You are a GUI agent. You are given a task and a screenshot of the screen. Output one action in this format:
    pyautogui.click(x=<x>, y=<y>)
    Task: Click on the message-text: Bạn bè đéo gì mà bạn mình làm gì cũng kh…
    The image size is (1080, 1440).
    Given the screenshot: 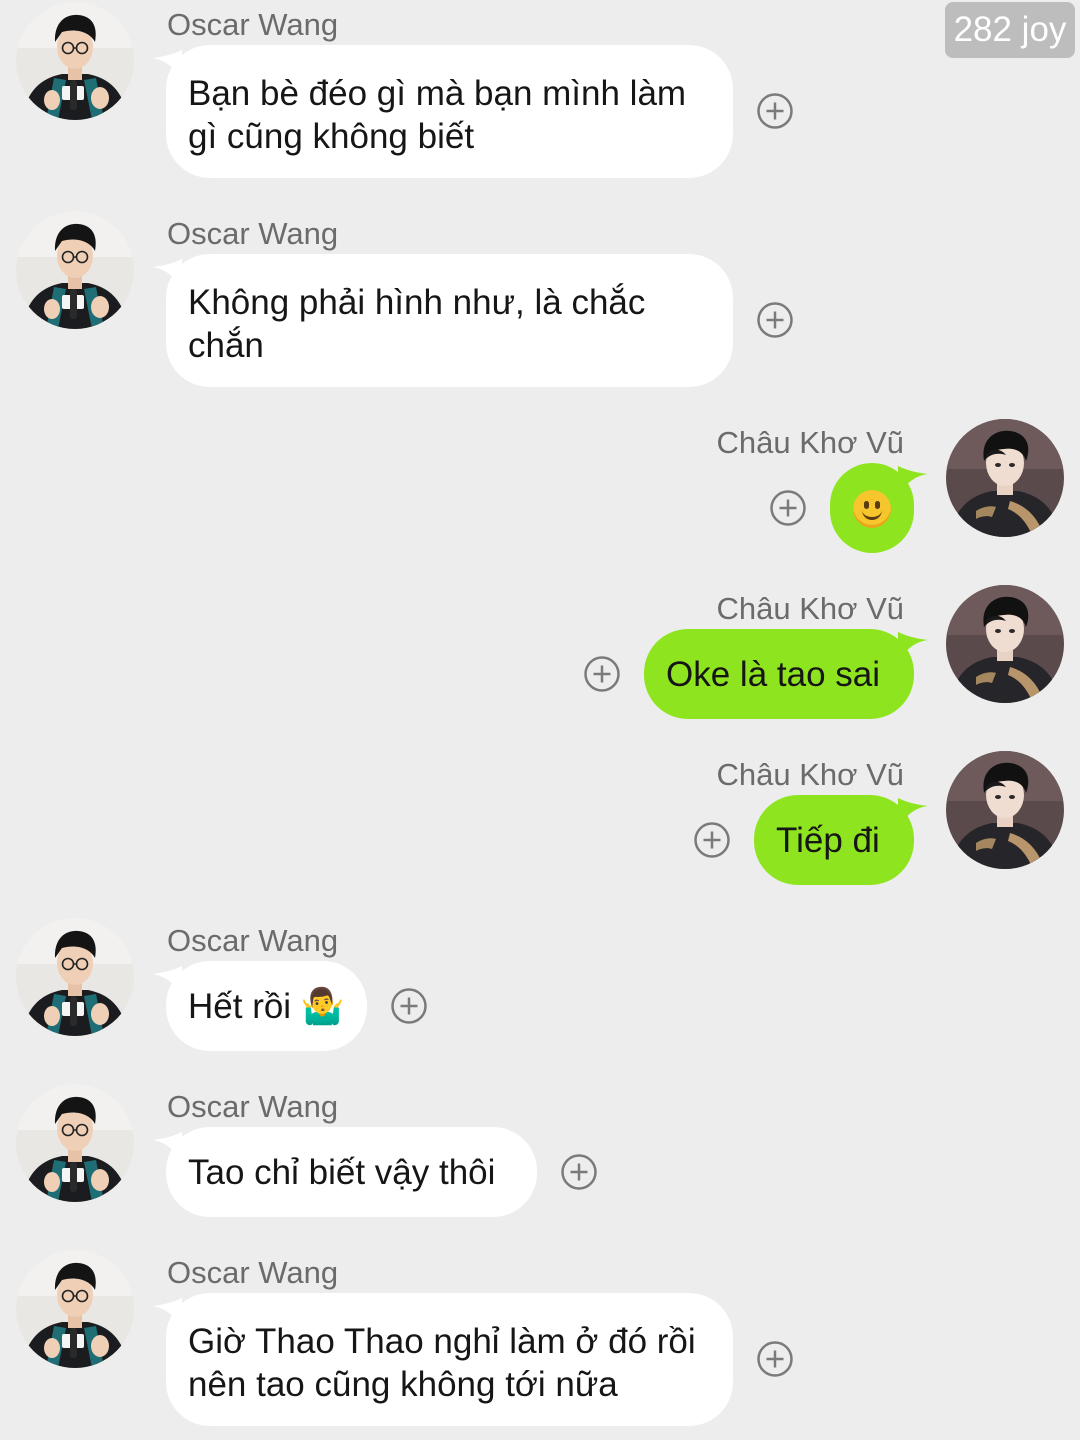 What is the action you would take?
    pyautogui.click(x=437, y=115)
    